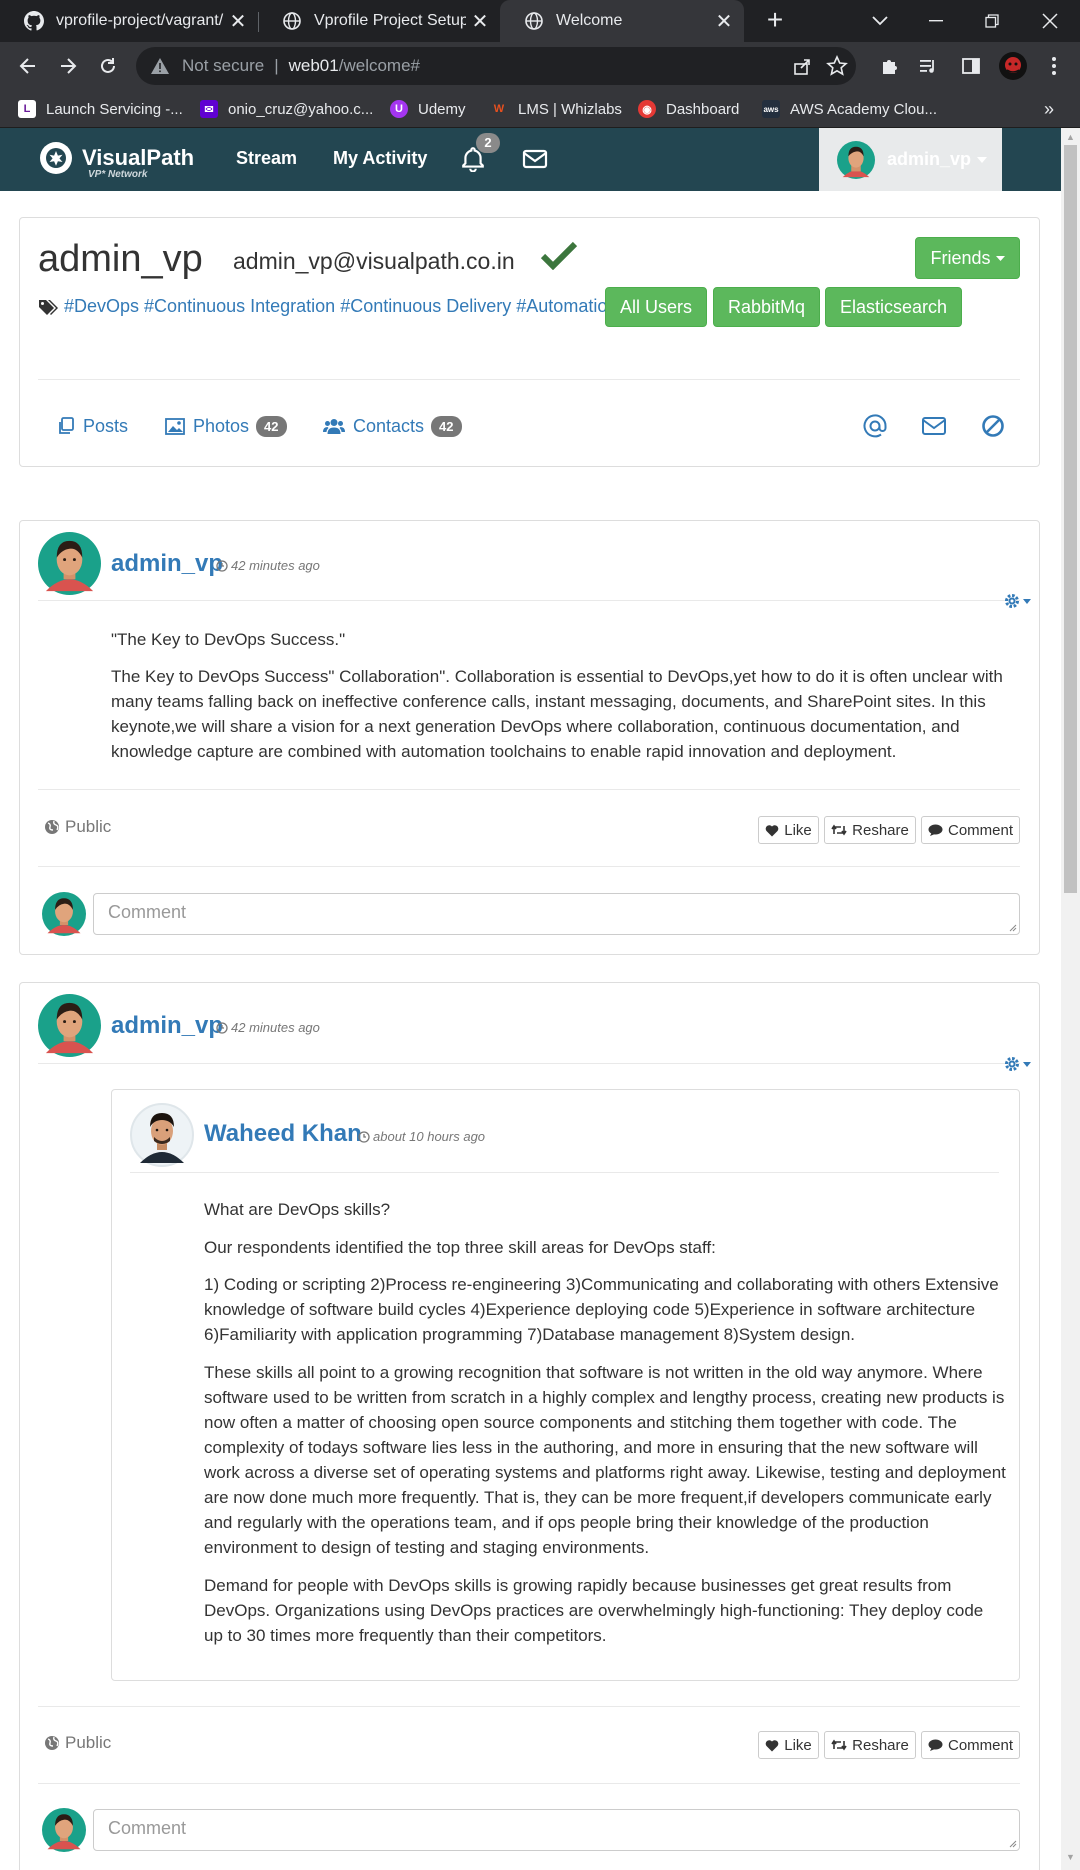 This screenshot has height=1870, width=1080. I want to click on shared-author-avatar, so click(162, 1135).